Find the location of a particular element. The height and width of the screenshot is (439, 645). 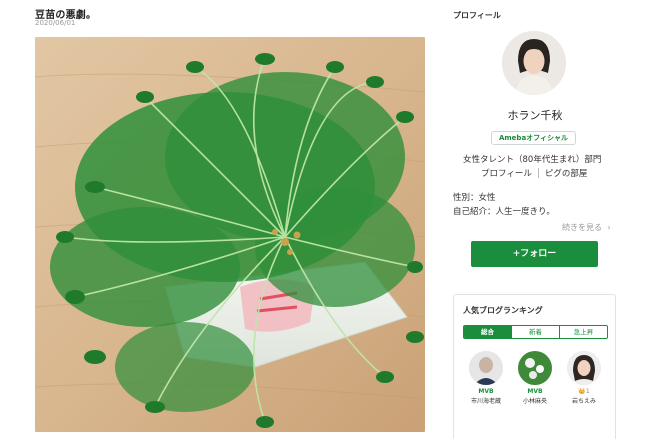

chevron-right-icon: › is located at coordinates (609, 227).